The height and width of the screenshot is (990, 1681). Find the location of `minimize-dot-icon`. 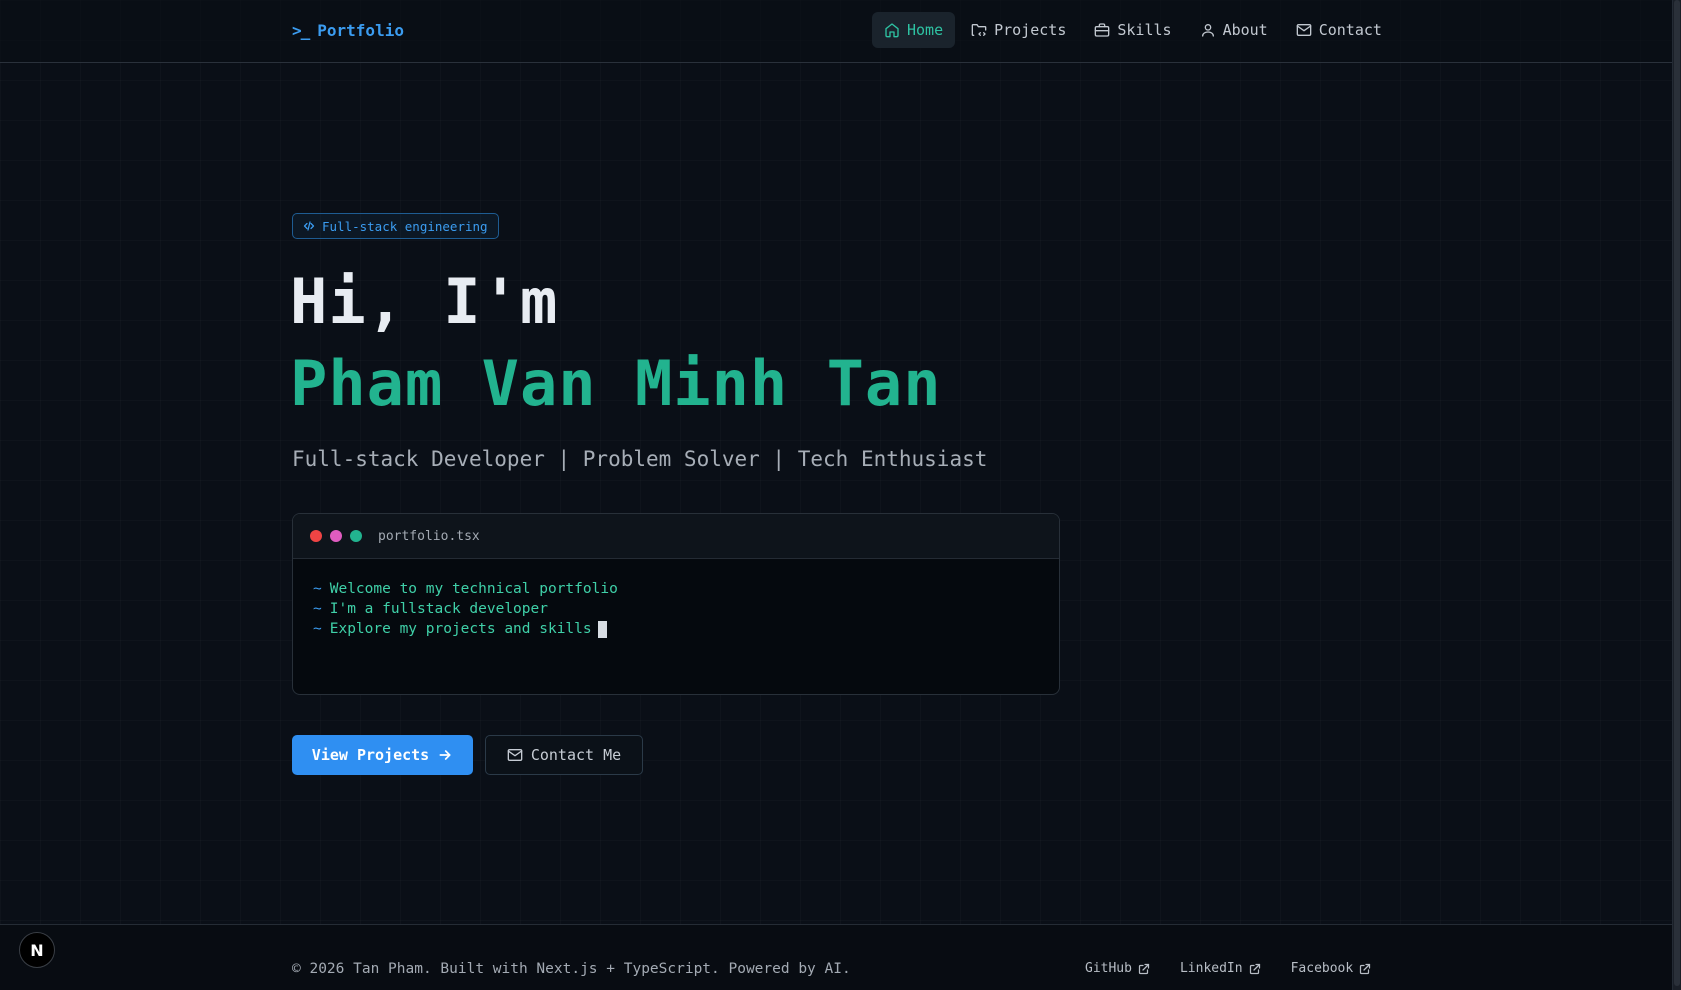

minimize-dot-icon is located at coordinates (336, 536).